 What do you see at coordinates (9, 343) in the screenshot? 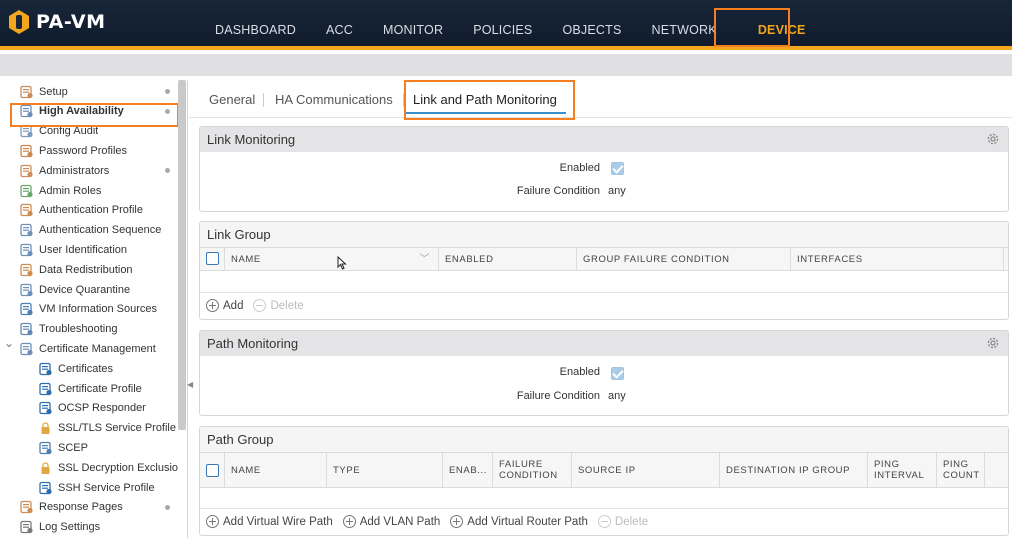
I see `chevron-down-icon: ⌄` at bounding box center [9, 343].